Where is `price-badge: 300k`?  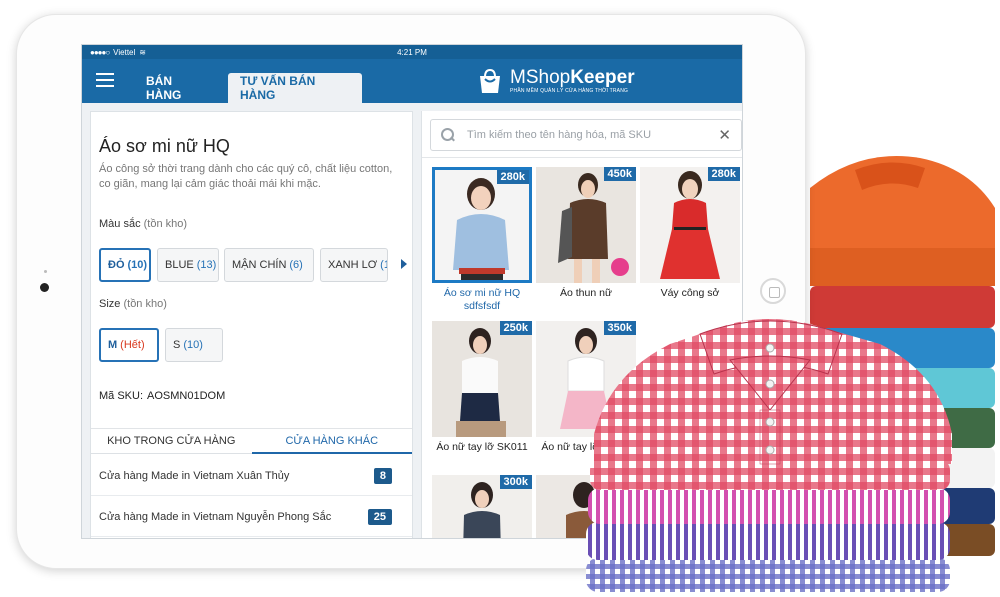
price-badge: 300k is located at coordinates (515, 482).